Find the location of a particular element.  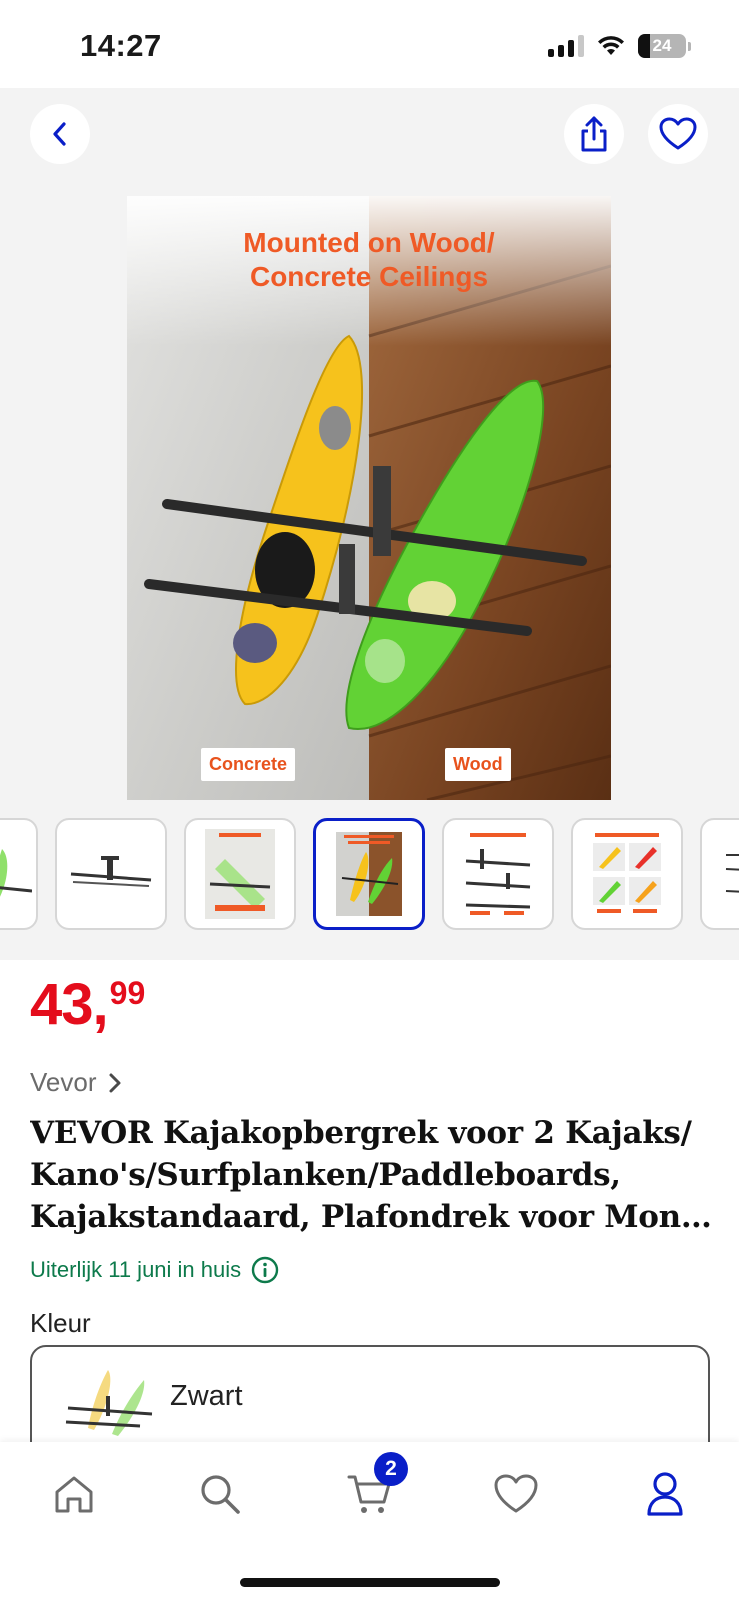

nav-cart: 2 is located at coordinates (374, 1488).